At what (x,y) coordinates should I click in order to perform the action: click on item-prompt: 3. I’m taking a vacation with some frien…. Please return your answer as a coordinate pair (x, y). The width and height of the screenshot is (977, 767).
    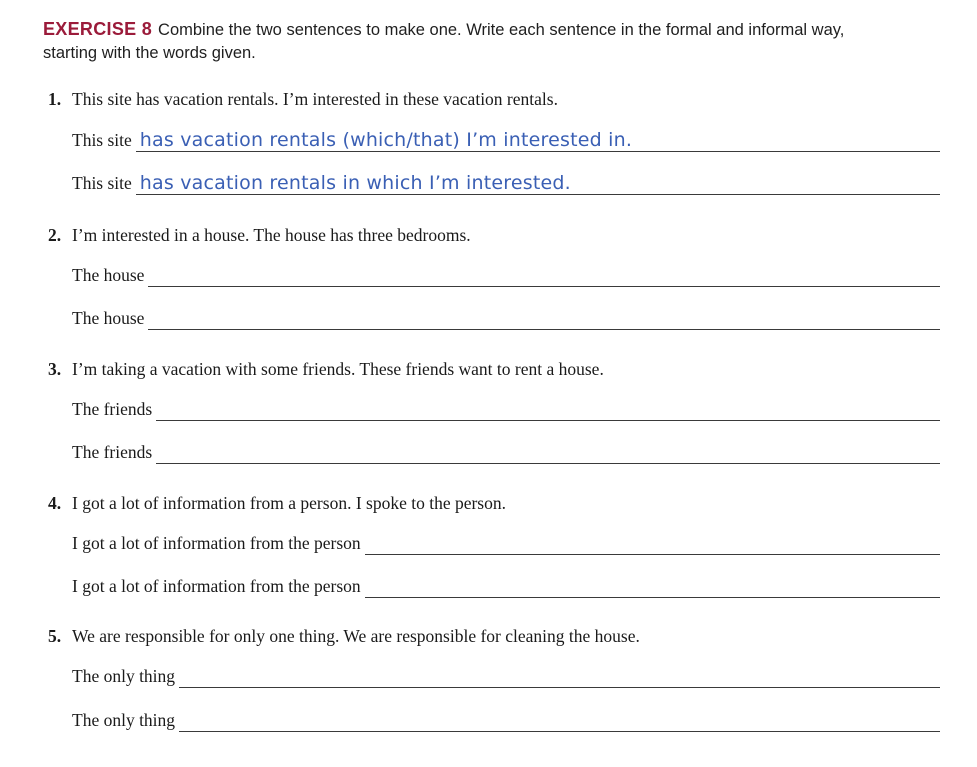
    Looking at the image, I should click on (494, 371).